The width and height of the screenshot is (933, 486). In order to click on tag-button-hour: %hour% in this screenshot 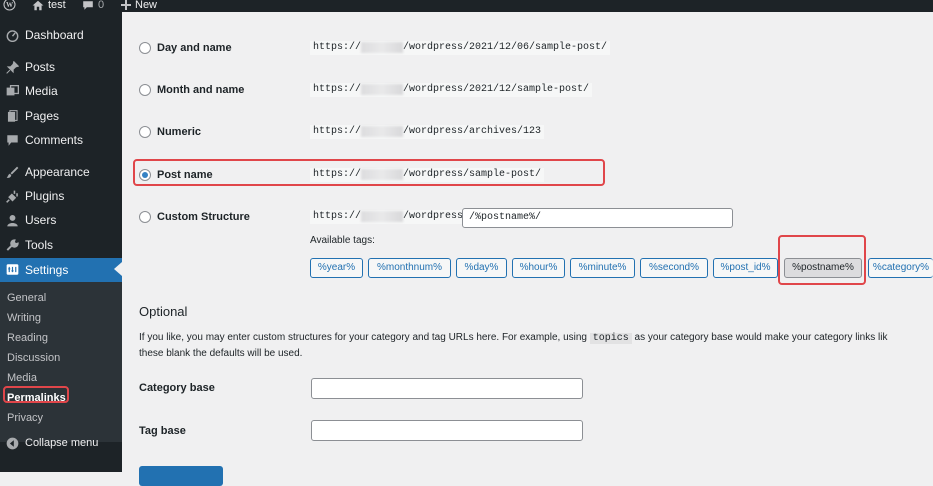, I will do `click(538, 268)`.